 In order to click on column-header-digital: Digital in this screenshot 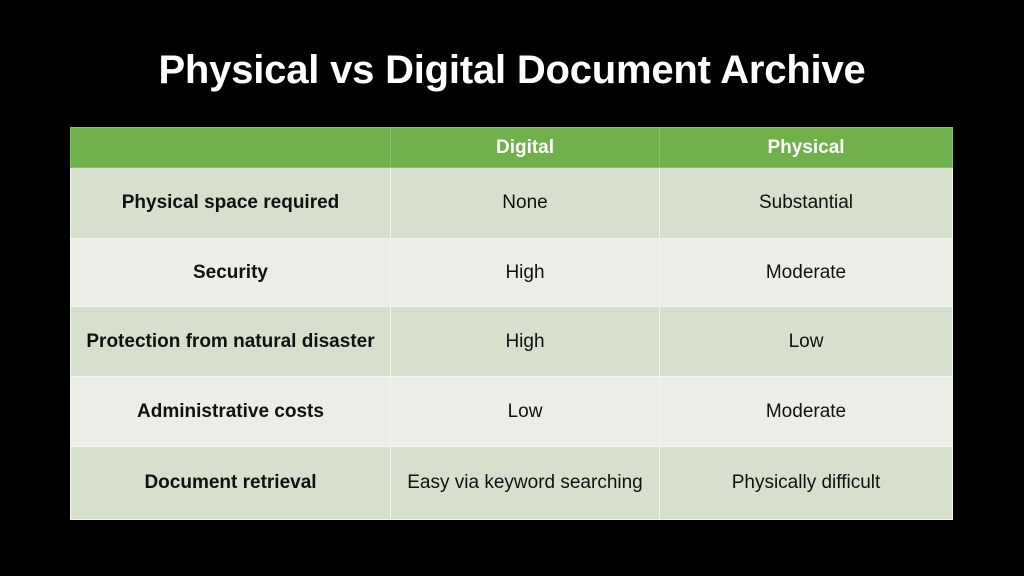, I will do `click(525, 147)`.